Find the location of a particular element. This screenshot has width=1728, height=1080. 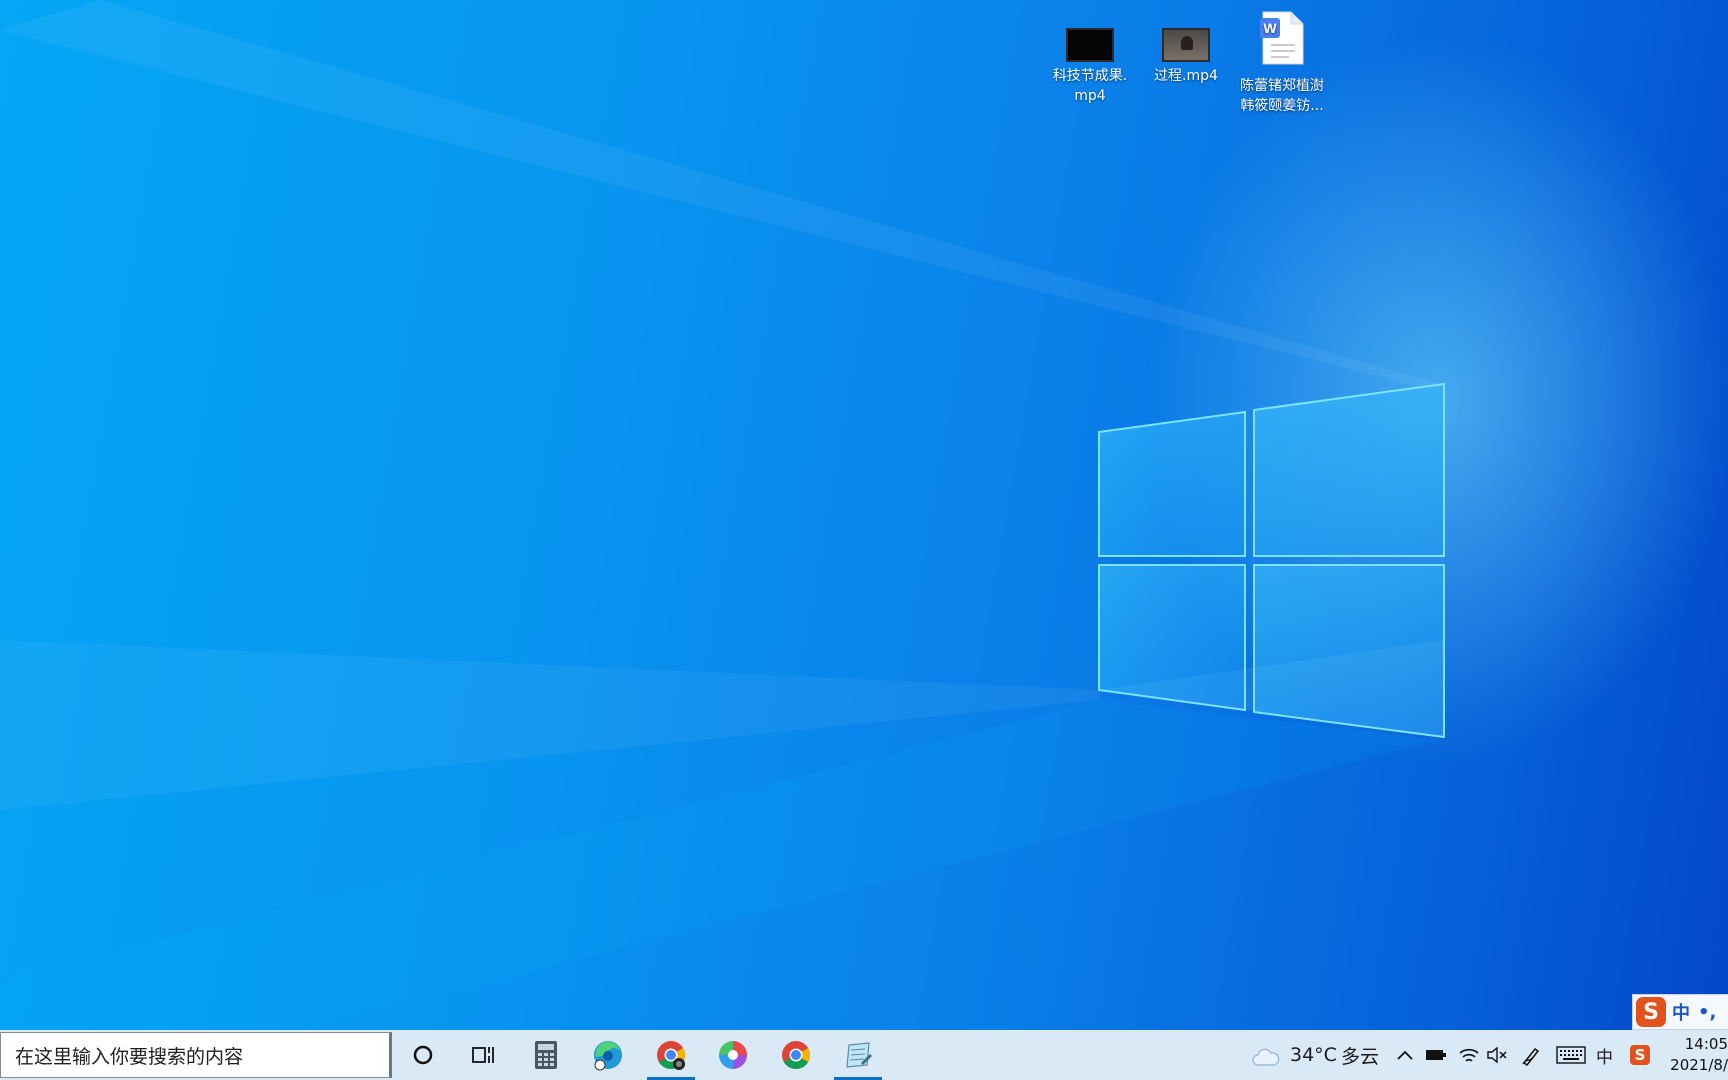

weather-condition-text: 多云 is located at coordinates (1360, 1056).